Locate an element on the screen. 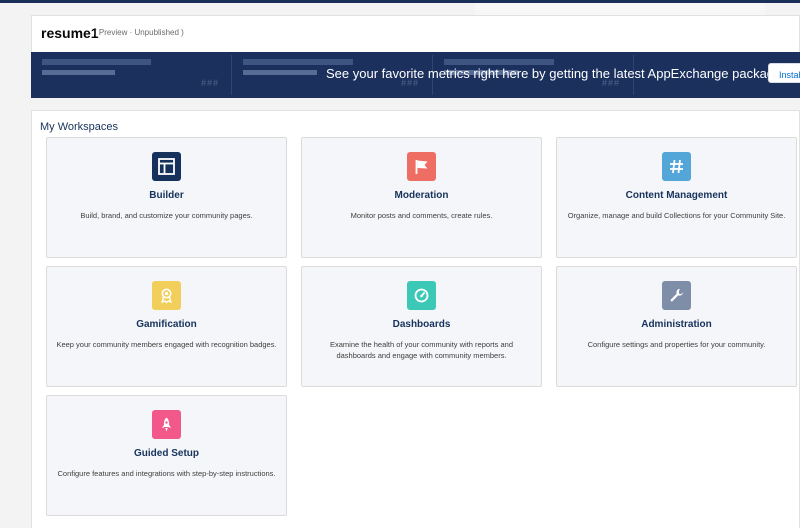 The width and height of the screenshot is (800, 528). flag-icon is located at coordinates (421, 166).